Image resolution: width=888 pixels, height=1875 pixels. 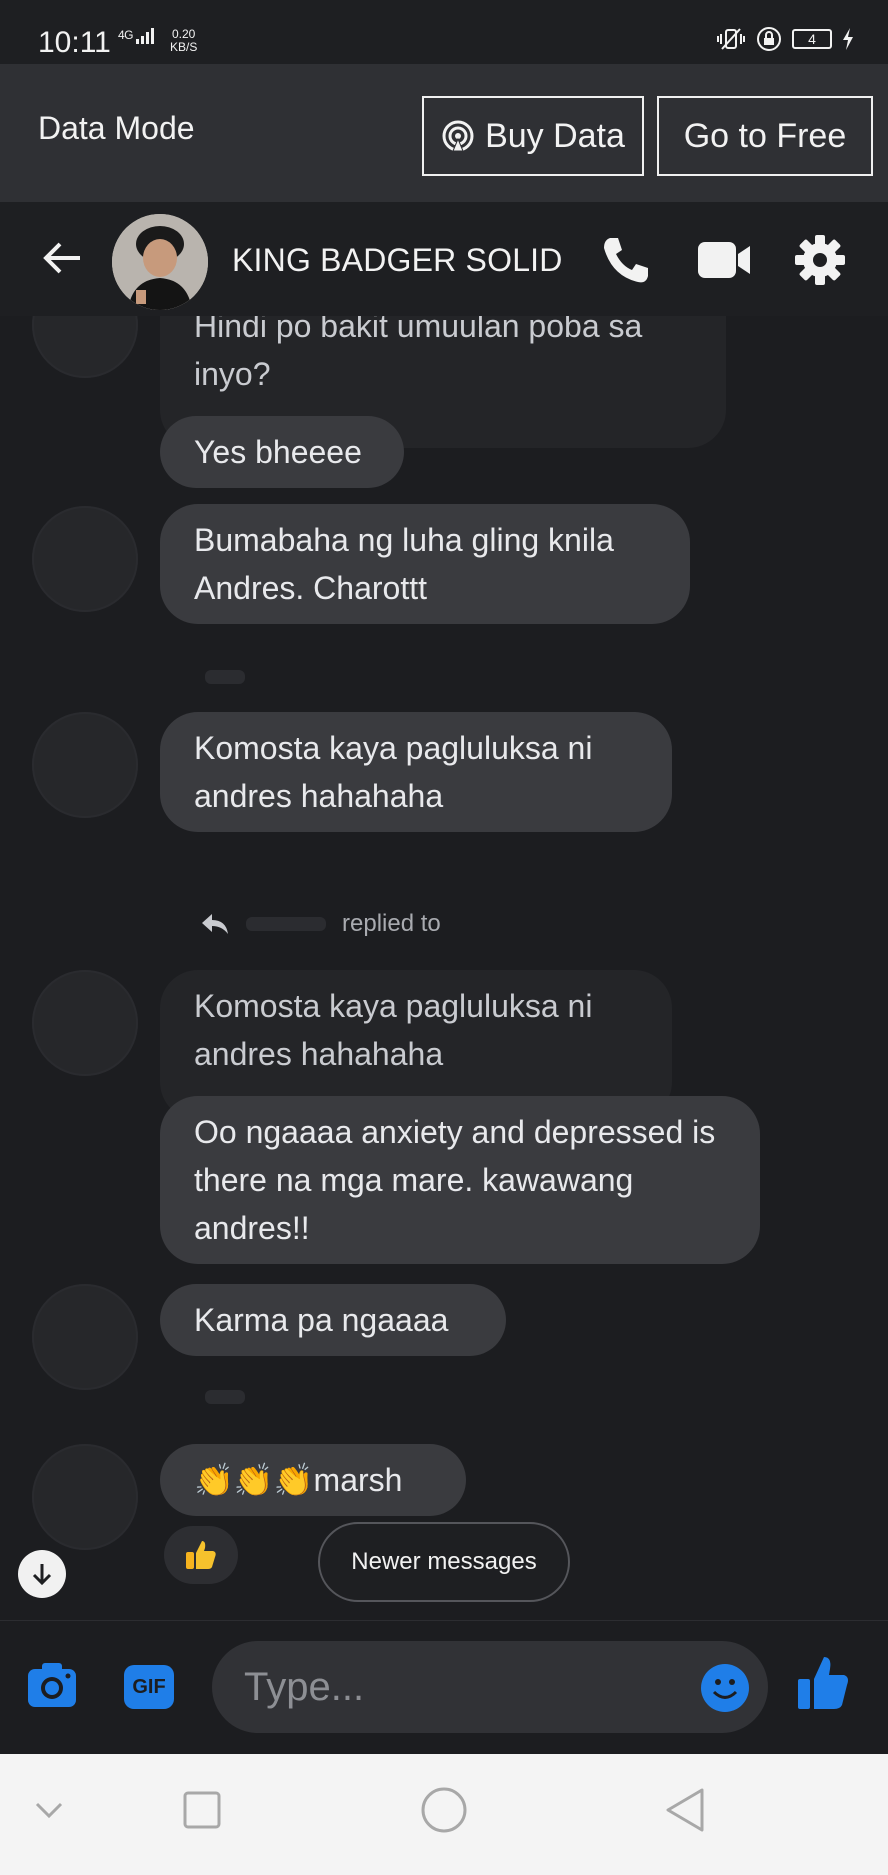 I want to click on recent-apps-icon, so click(x=202, y=1810).